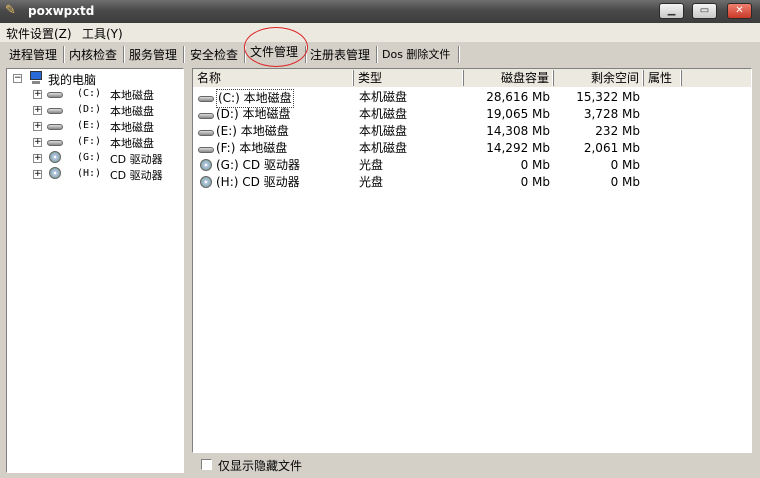 The height and width of the screenshot is (478, 760). Describe the element at coordinates (518, 97) in the screenshot. I see `row-capacity: 28,616 Mb` at that location.